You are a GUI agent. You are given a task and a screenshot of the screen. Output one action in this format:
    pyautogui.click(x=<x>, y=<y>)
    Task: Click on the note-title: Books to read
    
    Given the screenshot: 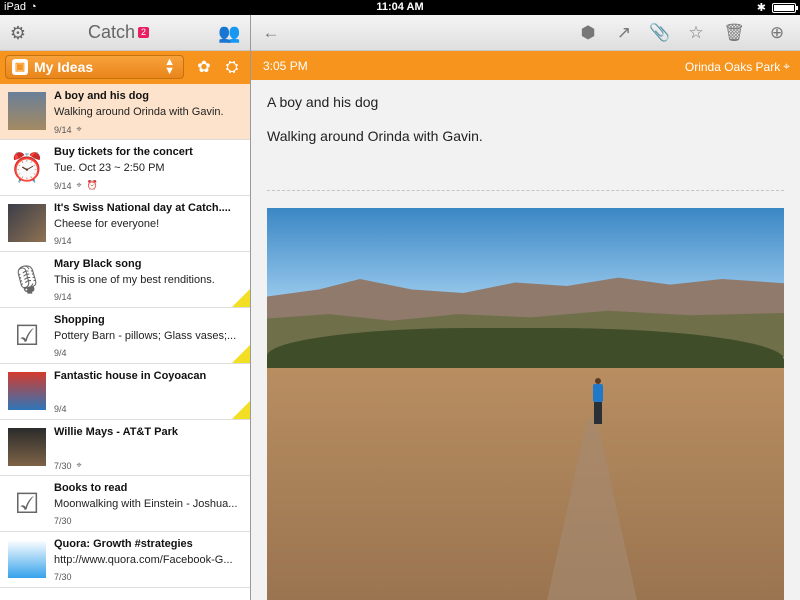 What is the action you would take?
    pyautogui.click(x=91, y=488)
    